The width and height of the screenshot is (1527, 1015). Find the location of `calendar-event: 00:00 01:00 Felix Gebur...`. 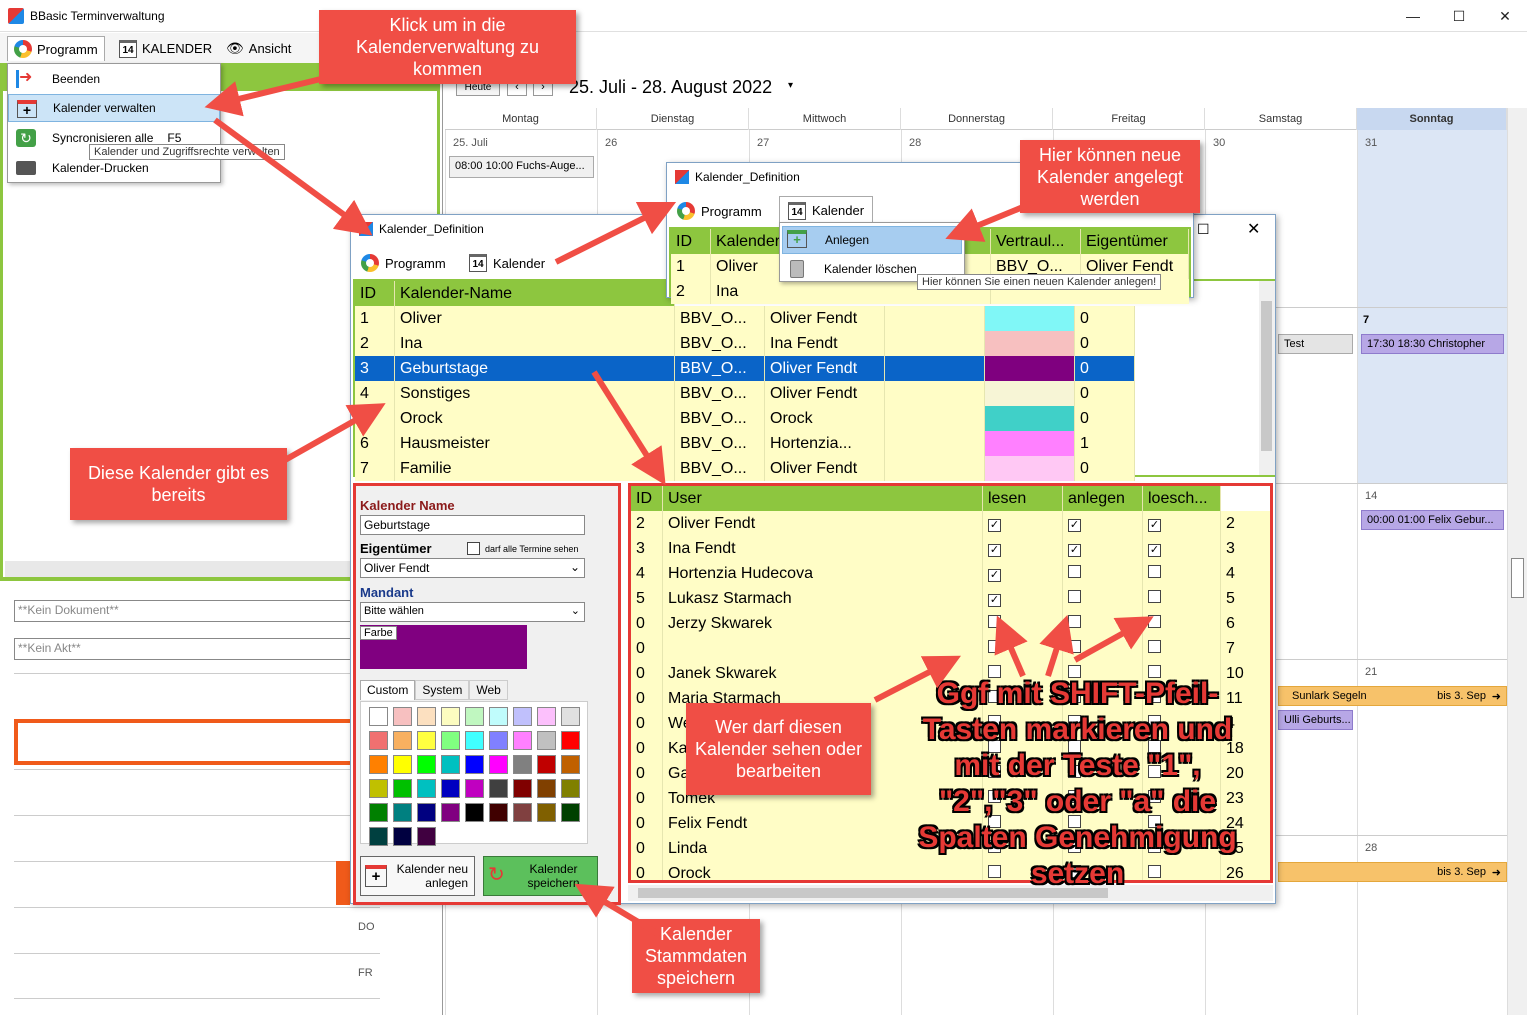

calendar-event: 00:00 01:00 Felix Gebur... is located at coordinates (1432, 520).